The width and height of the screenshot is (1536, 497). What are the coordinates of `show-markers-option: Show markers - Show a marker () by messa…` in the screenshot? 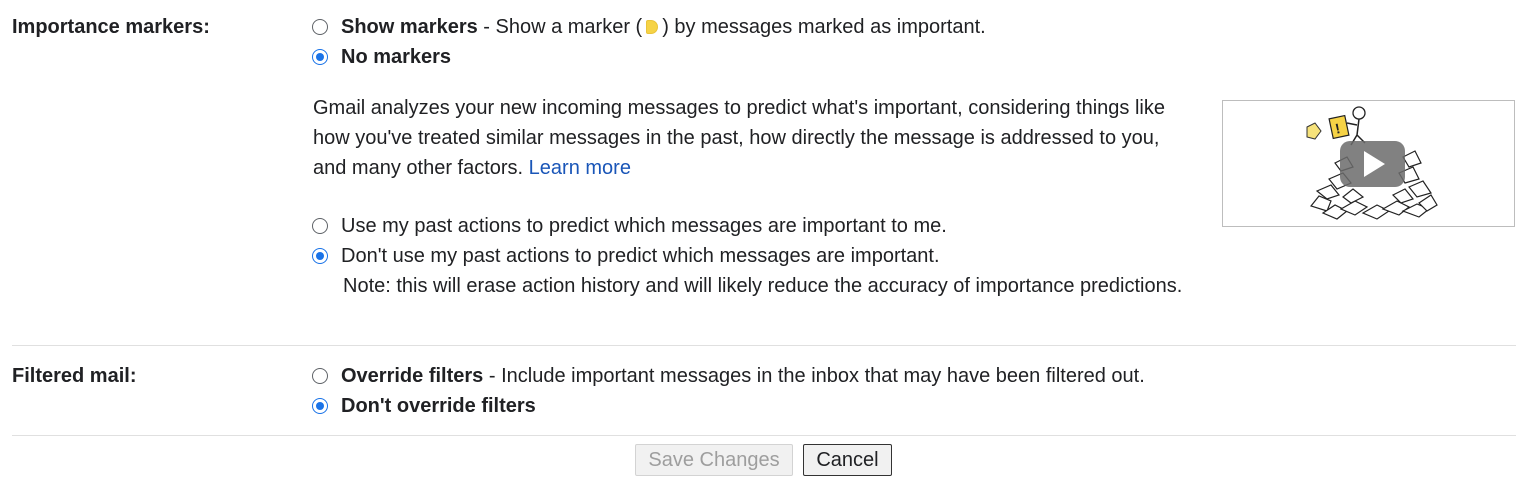 It's located at (649, 27).